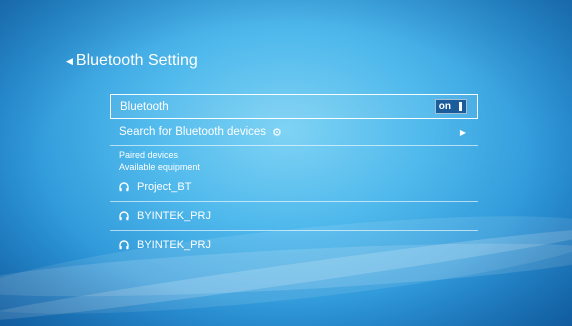  What do you see at coordinates (462, 132) in the screenshot?
I see `chevron-right-icon: ▶` at bounding box center [462, 132].